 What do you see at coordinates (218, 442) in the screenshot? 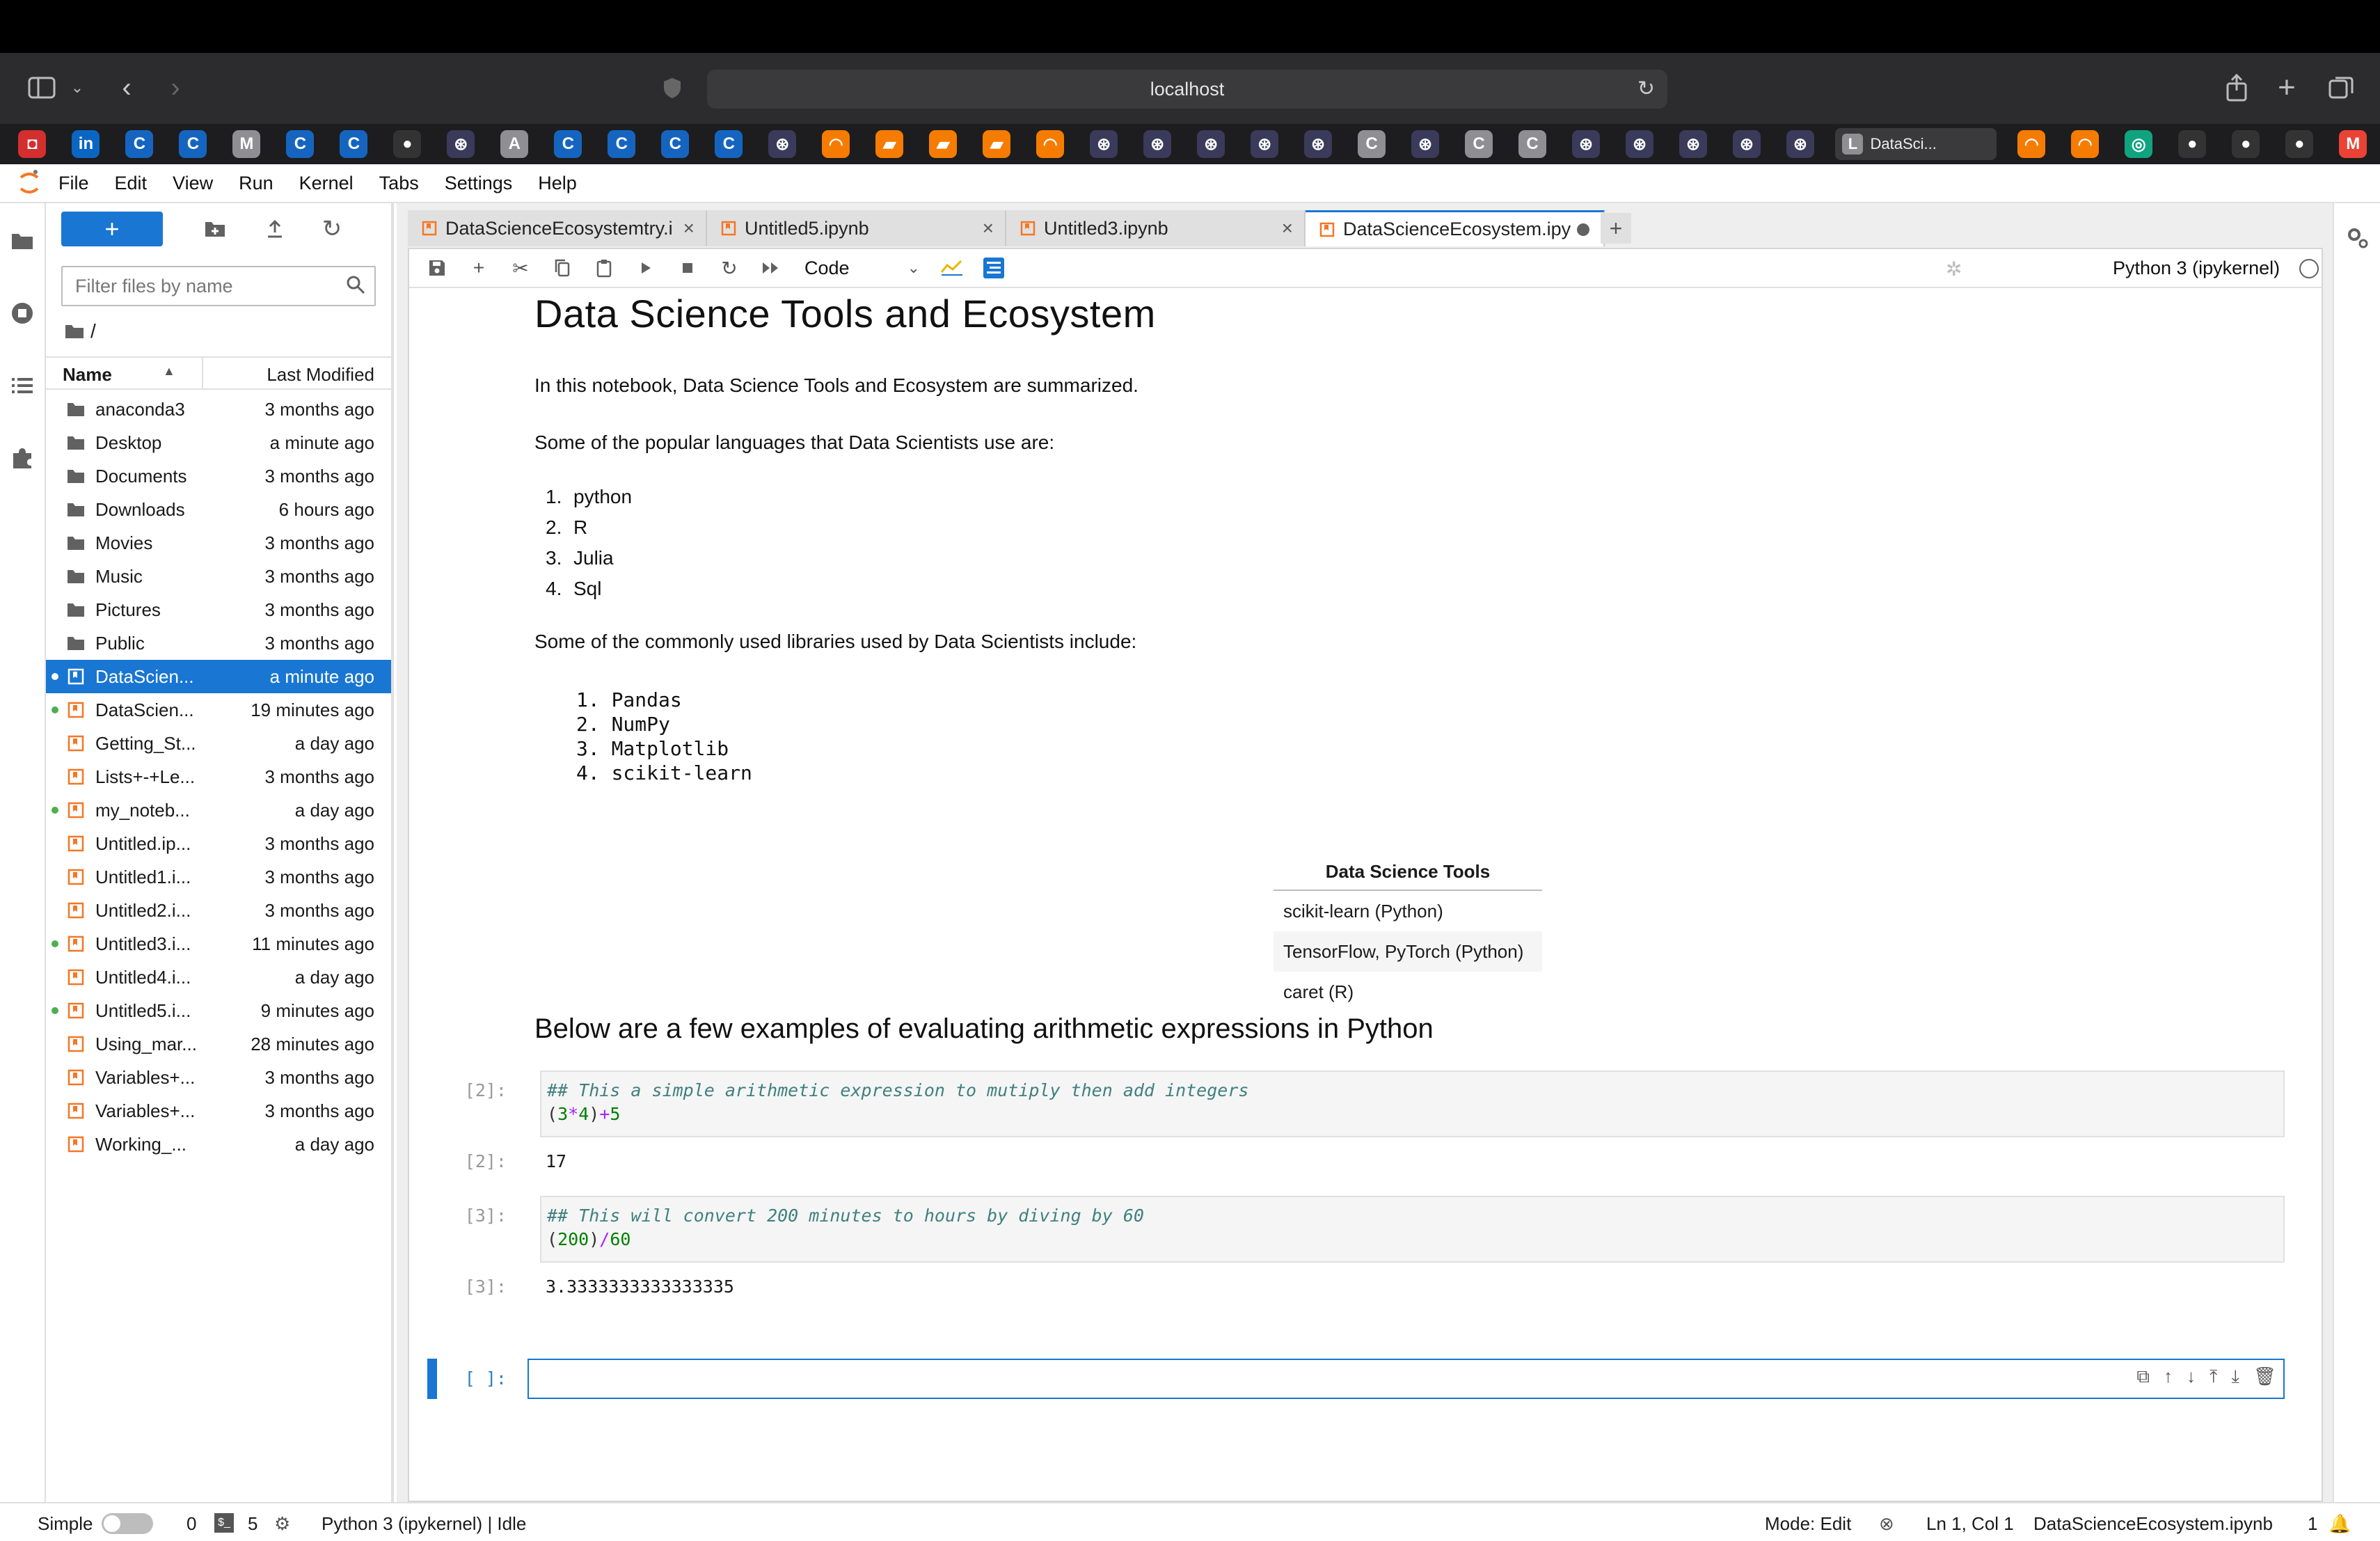
I see `file-row: Desktop a minute ago` at bounding box center [218, 442].